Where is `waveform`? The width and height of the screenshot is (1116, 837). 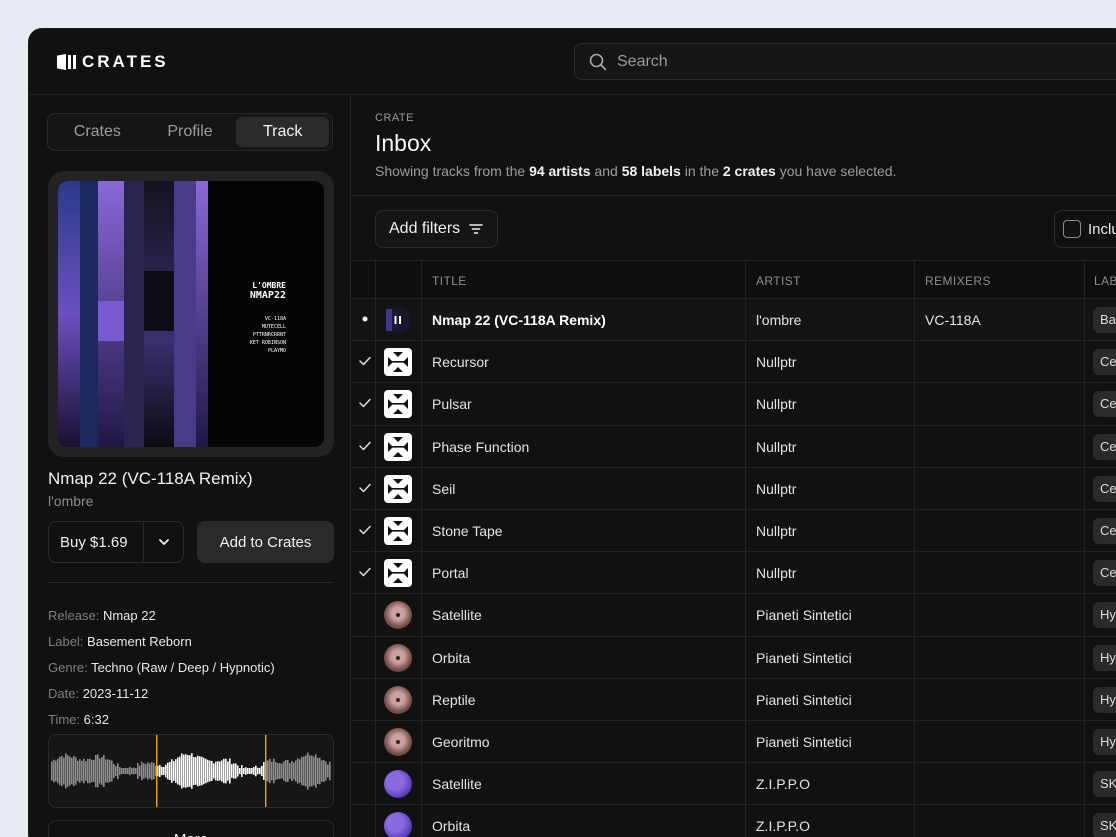
waveform is located at coordinates (191, 771).